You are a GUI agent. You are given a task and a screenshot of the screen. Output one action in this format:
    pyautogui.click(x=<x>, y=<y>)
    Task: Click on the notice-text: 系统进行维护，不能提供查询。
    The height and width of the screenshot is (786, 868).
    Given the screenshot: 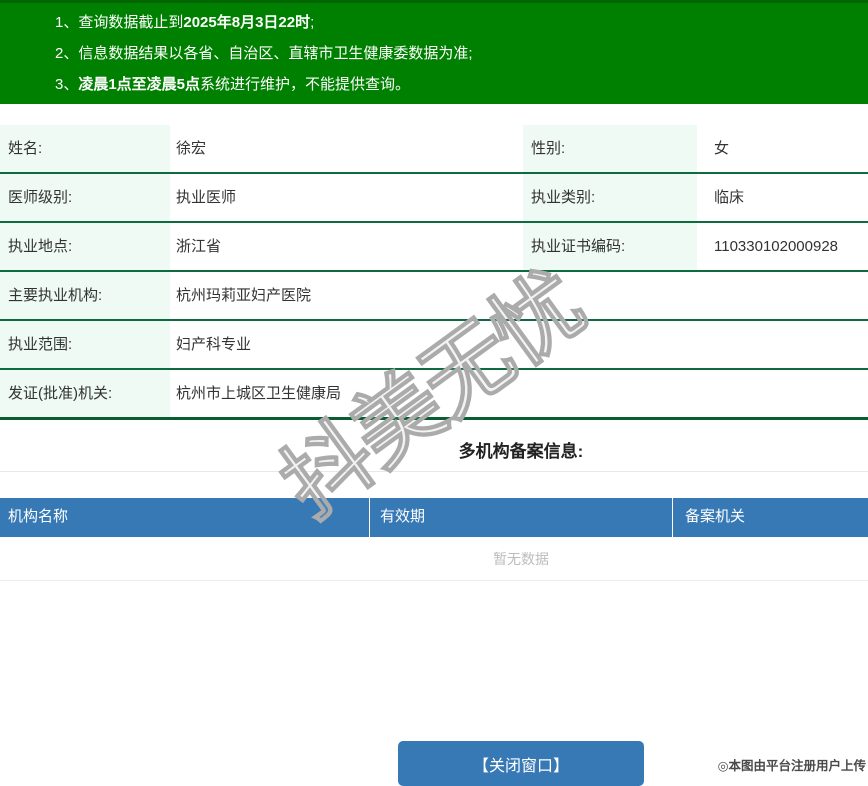 What is the action you would take?
    pyautogui.click(x=305, y=84)
    